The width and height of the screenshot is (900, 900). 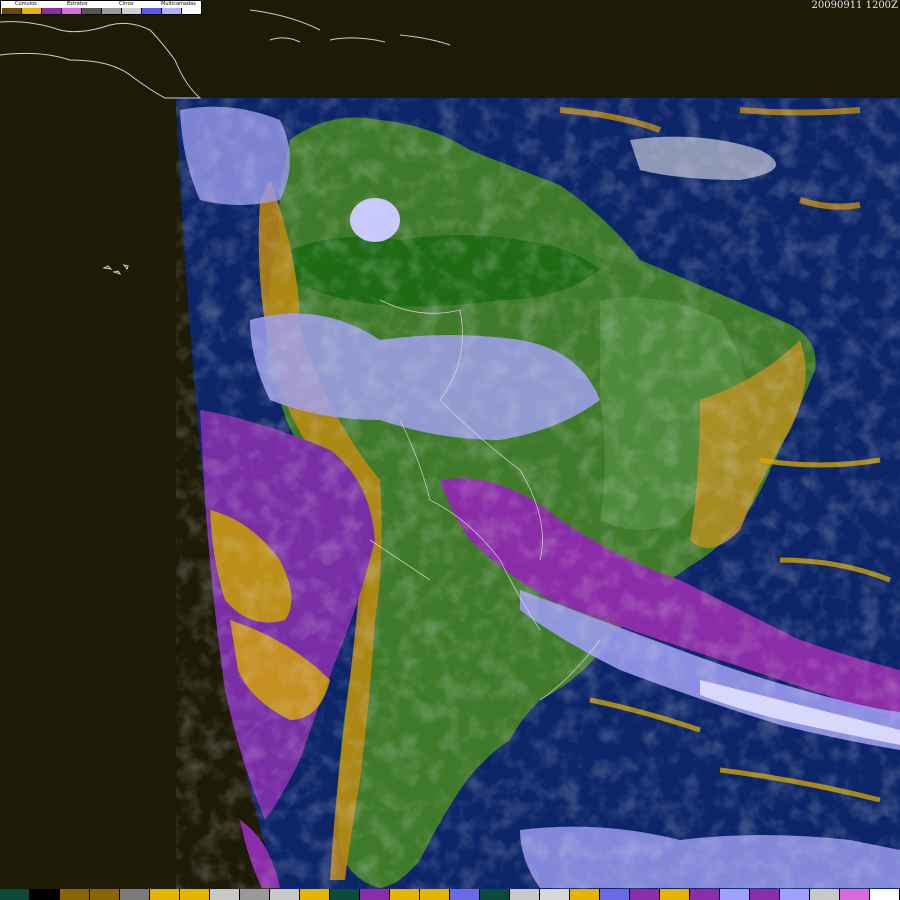 I want to click on cloud-type-legend: Cúmulos Estratos Cirros Multicamadas, so click(x=101, y=7).